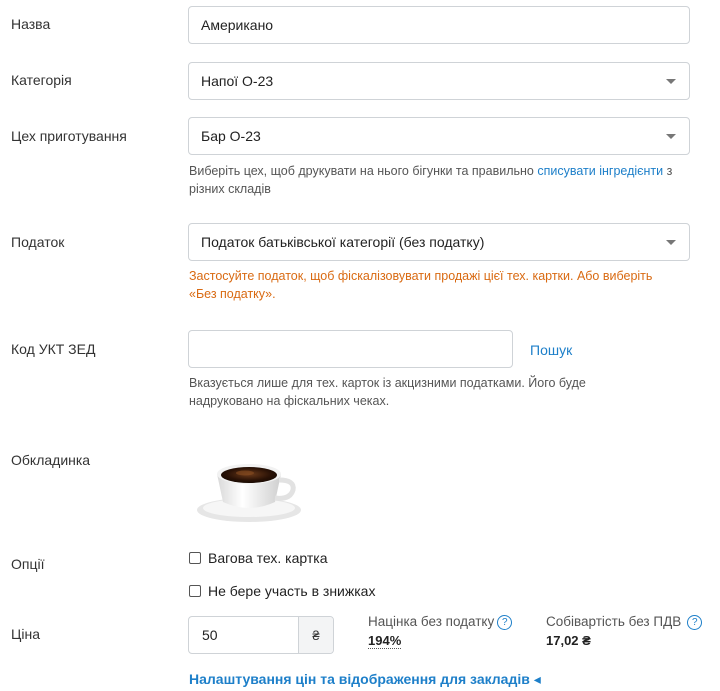 The width and height of the screenshot is (720, 691). Describe the element at coordinates (210, 635) in the screenshot. I see `price-value: 50` at that location.